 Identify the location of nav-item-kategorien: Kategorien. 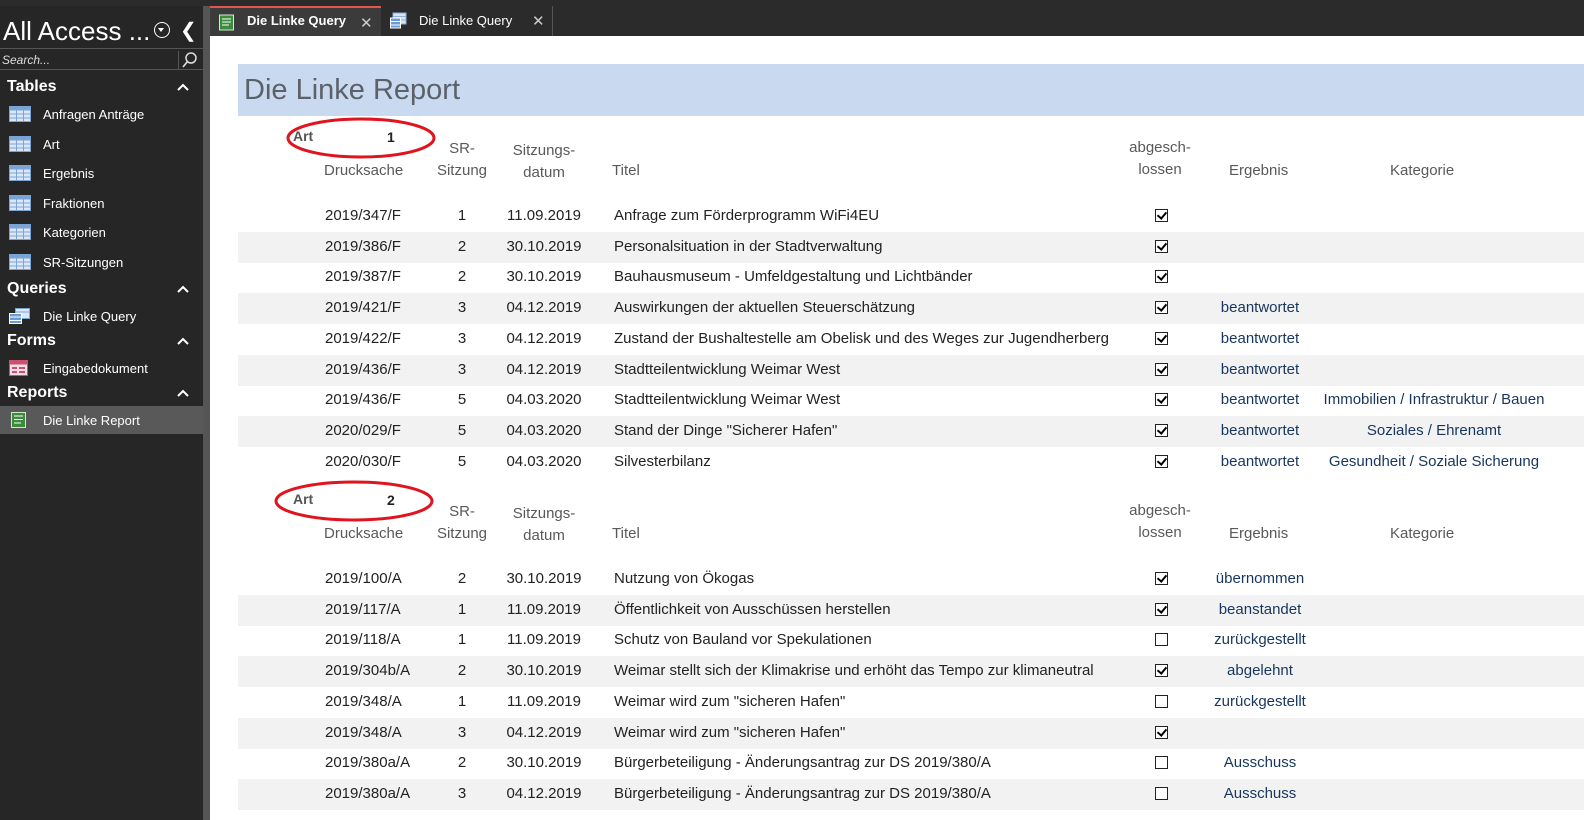
(101, 232).